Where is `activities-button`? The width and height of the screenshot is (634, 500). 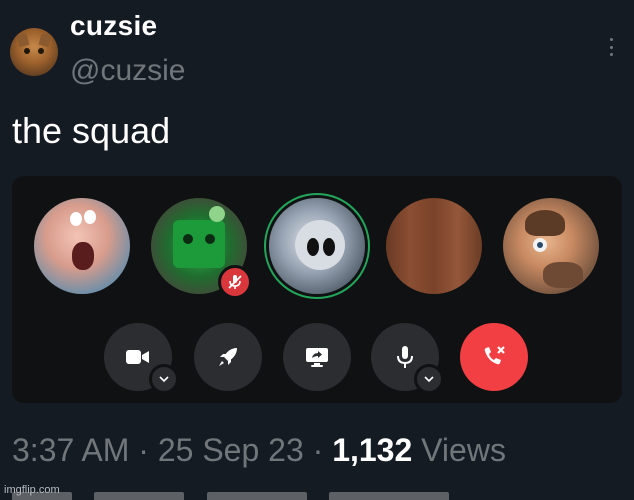 activities-button is located at coordinates (228, 357).